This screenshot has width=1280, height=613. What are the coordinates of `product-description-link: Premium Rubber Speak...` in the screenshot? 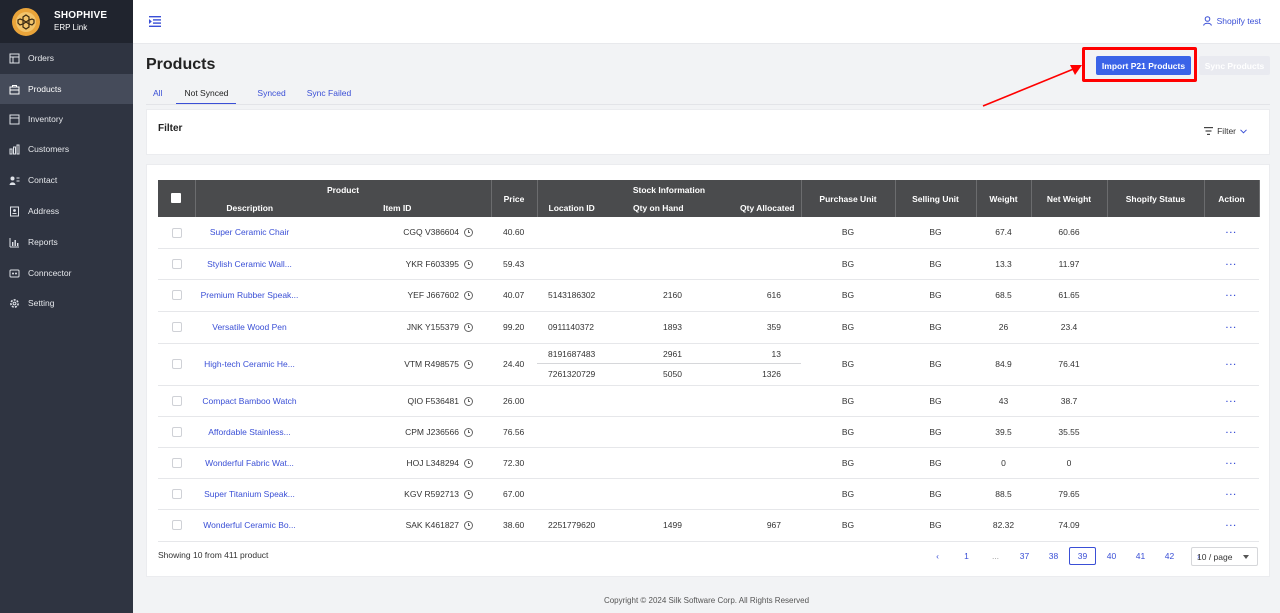 It's located at (249, 295).